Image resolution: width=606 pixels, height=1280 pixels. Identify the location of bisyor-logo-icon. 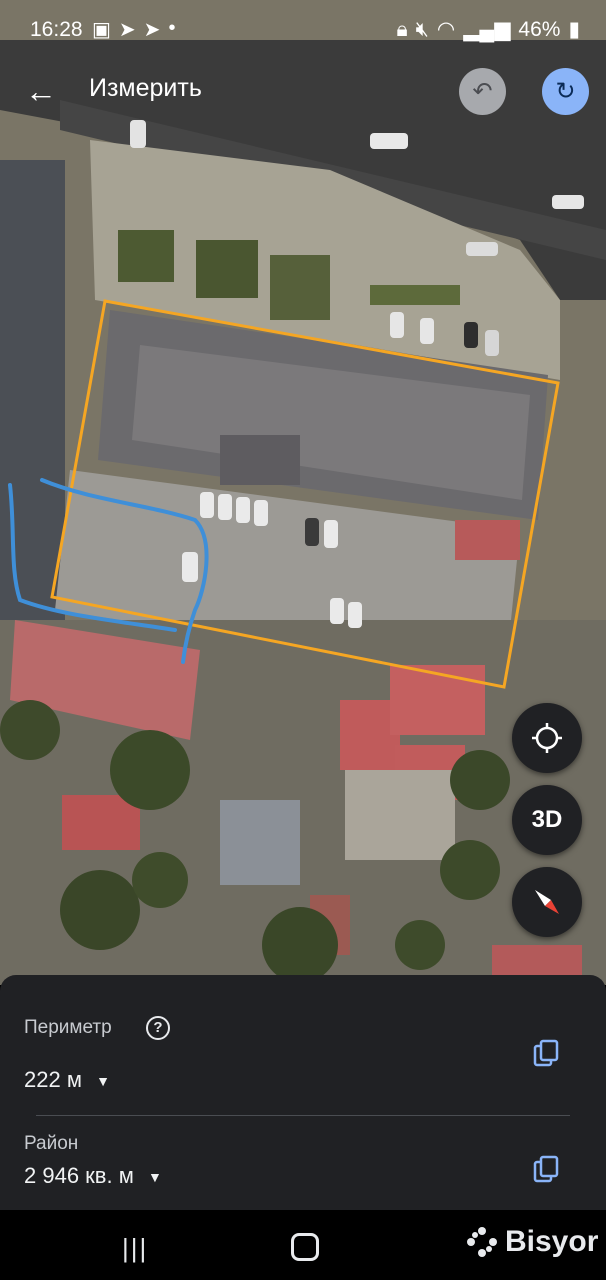
(482, 1242).